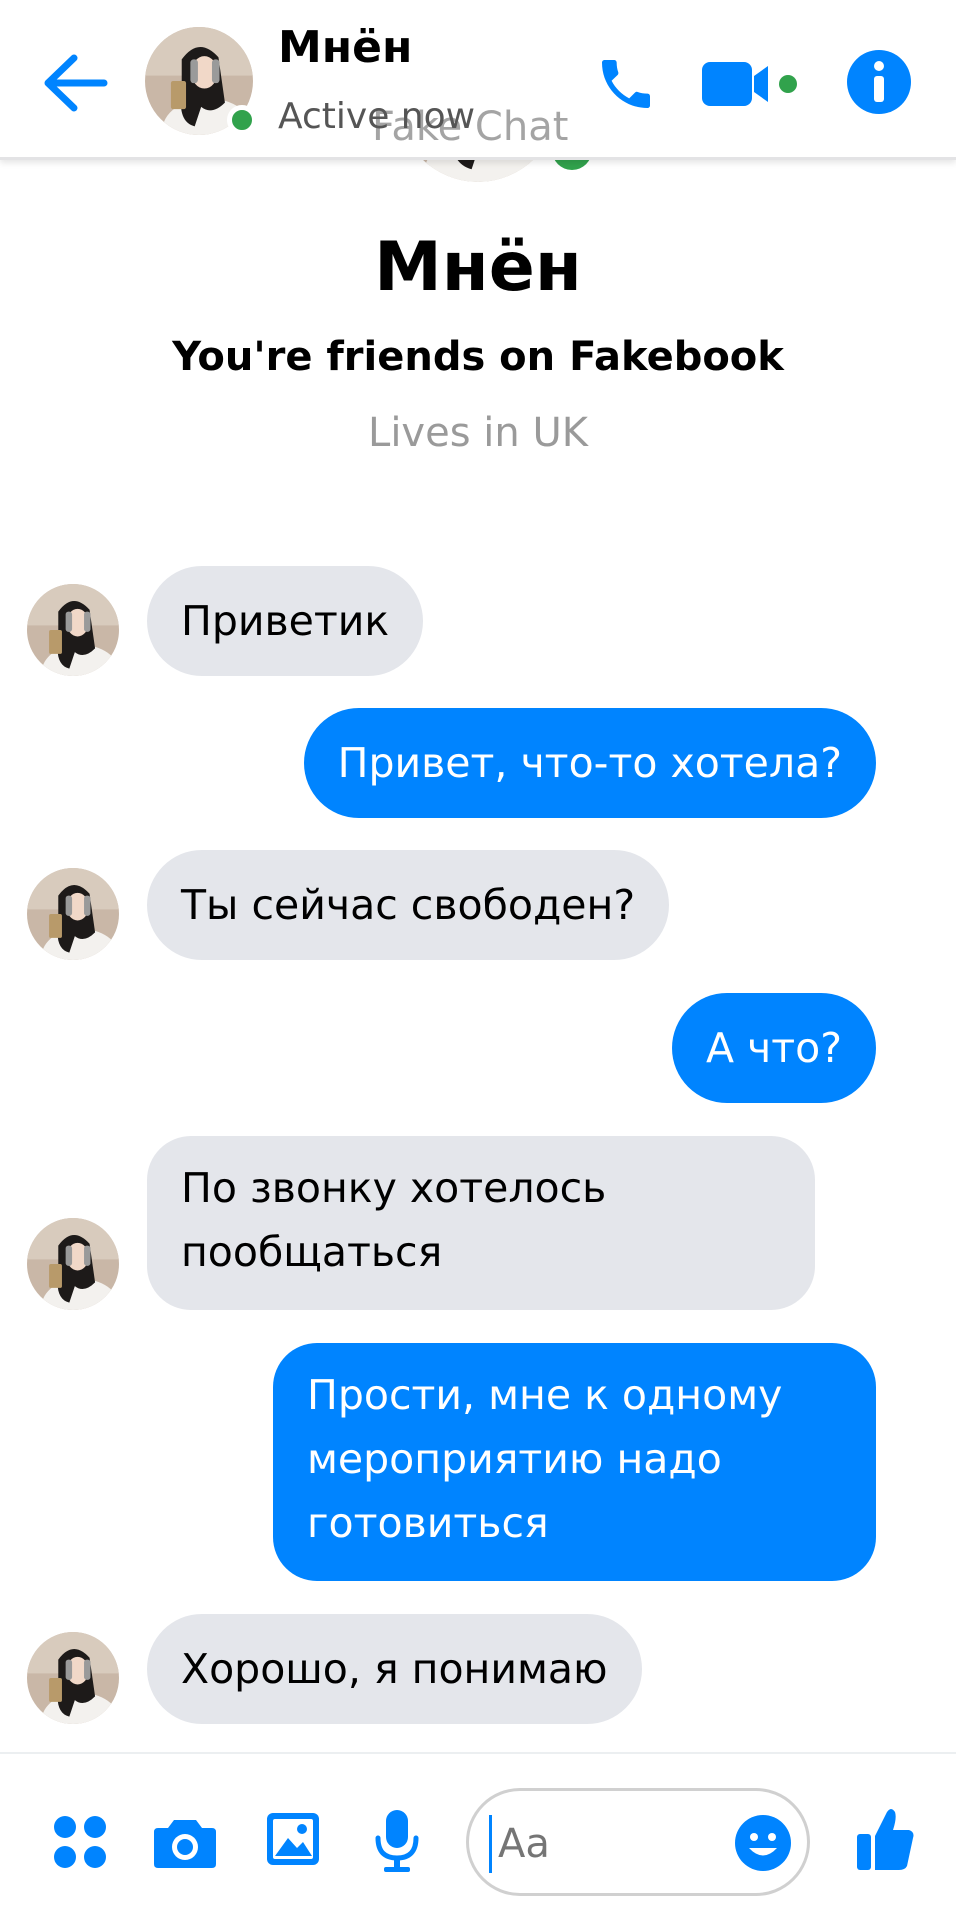 This screenshot has height=1920, width=956. What do you see at coordinates (394, 1188) in the screenshot?
I see `message-text-line: По звонку хотелось` at bounding box center [394, 1188].